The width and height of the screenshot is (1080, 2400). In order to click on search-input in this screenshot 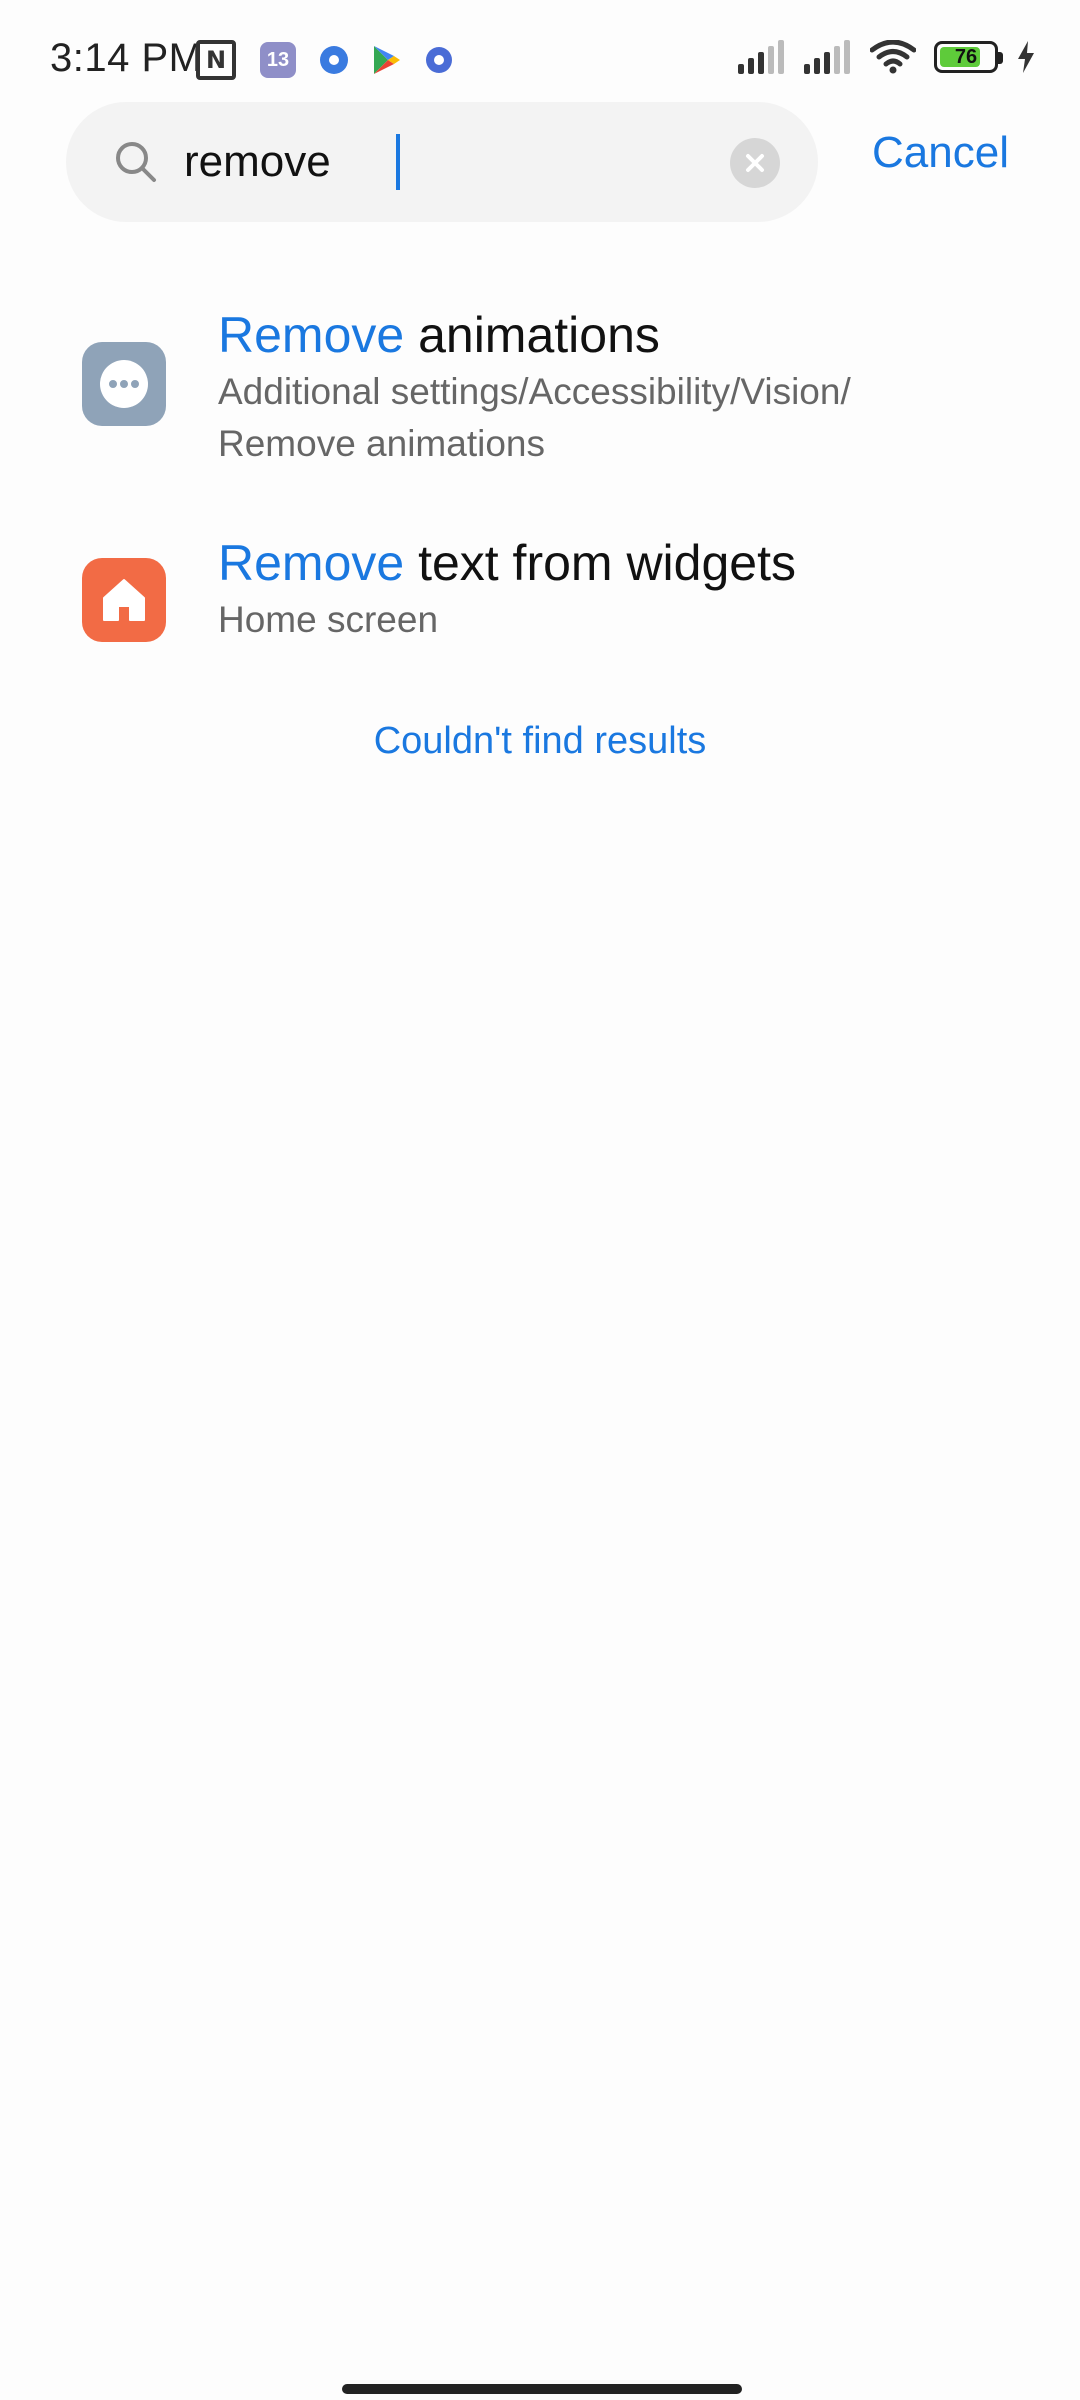, I will do `click(464, 162)`.